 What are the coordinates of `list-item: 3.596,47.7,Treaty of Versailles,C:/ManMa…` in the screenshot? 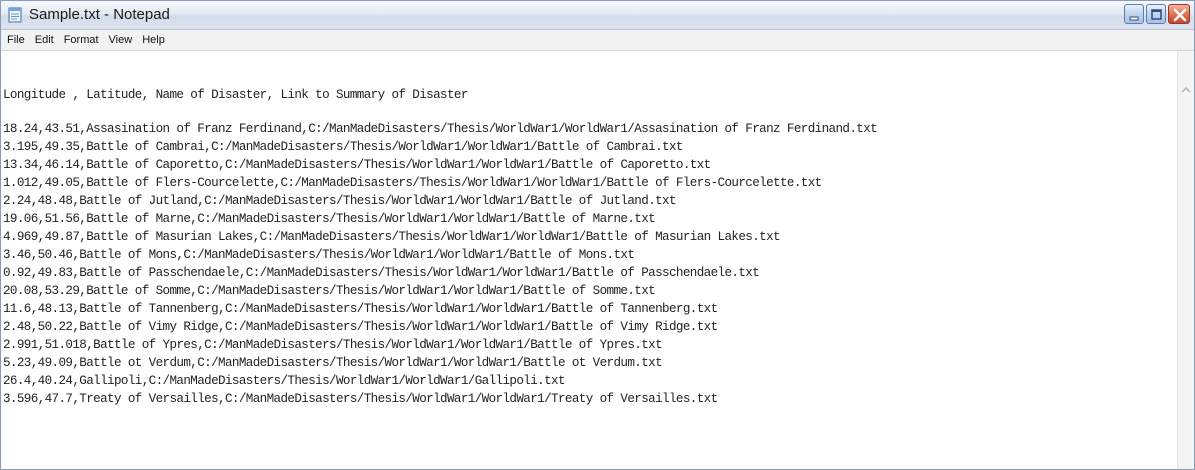 It's located at (360, 399).